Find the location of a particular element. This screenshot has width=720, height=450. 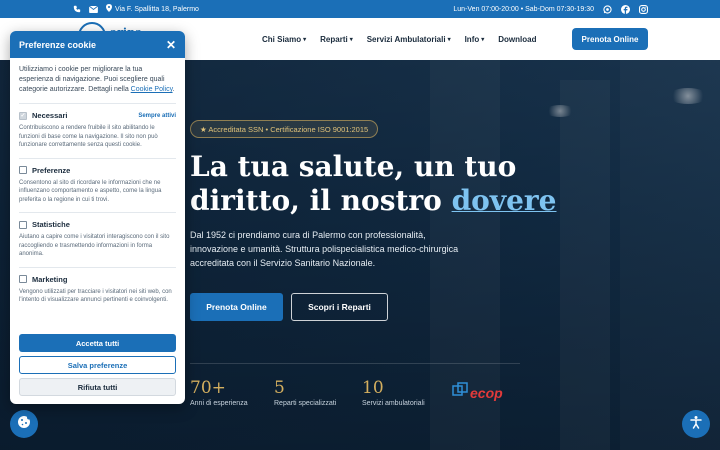

stat-years: 70+ Anni di esperienza is located at coordinates (219, 392).